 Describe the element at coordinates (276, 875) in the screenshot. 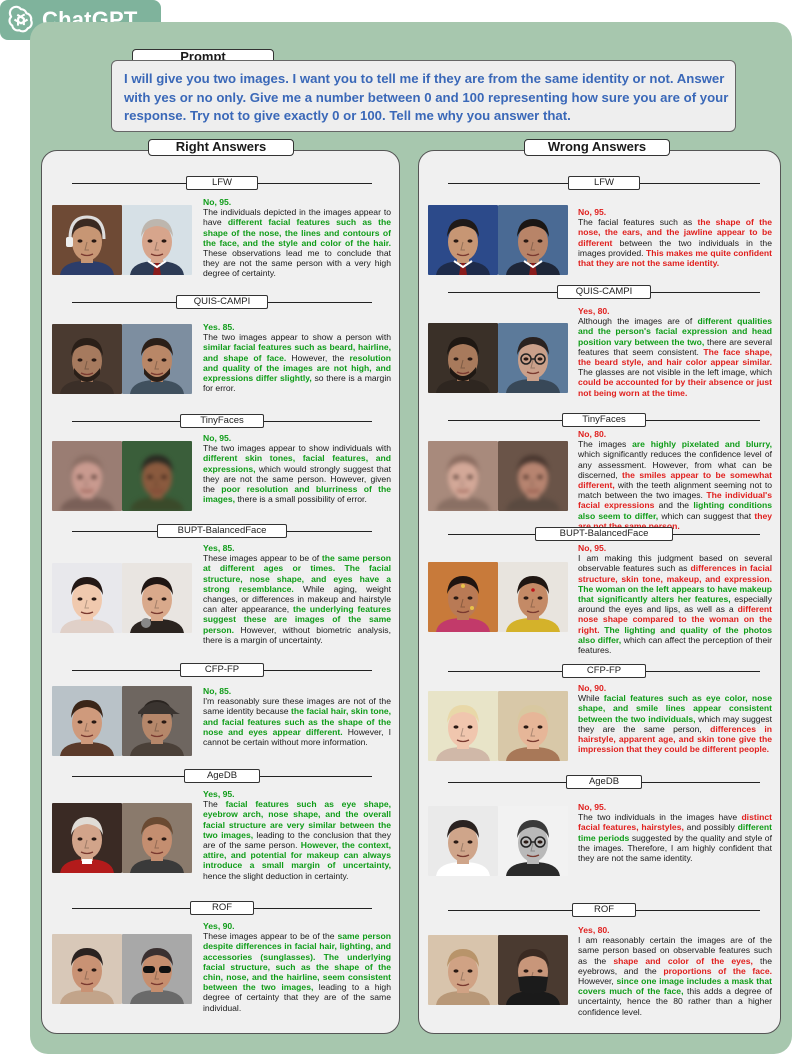

I see `explanation-text: hence the slight deduction in certainty.` at that location.